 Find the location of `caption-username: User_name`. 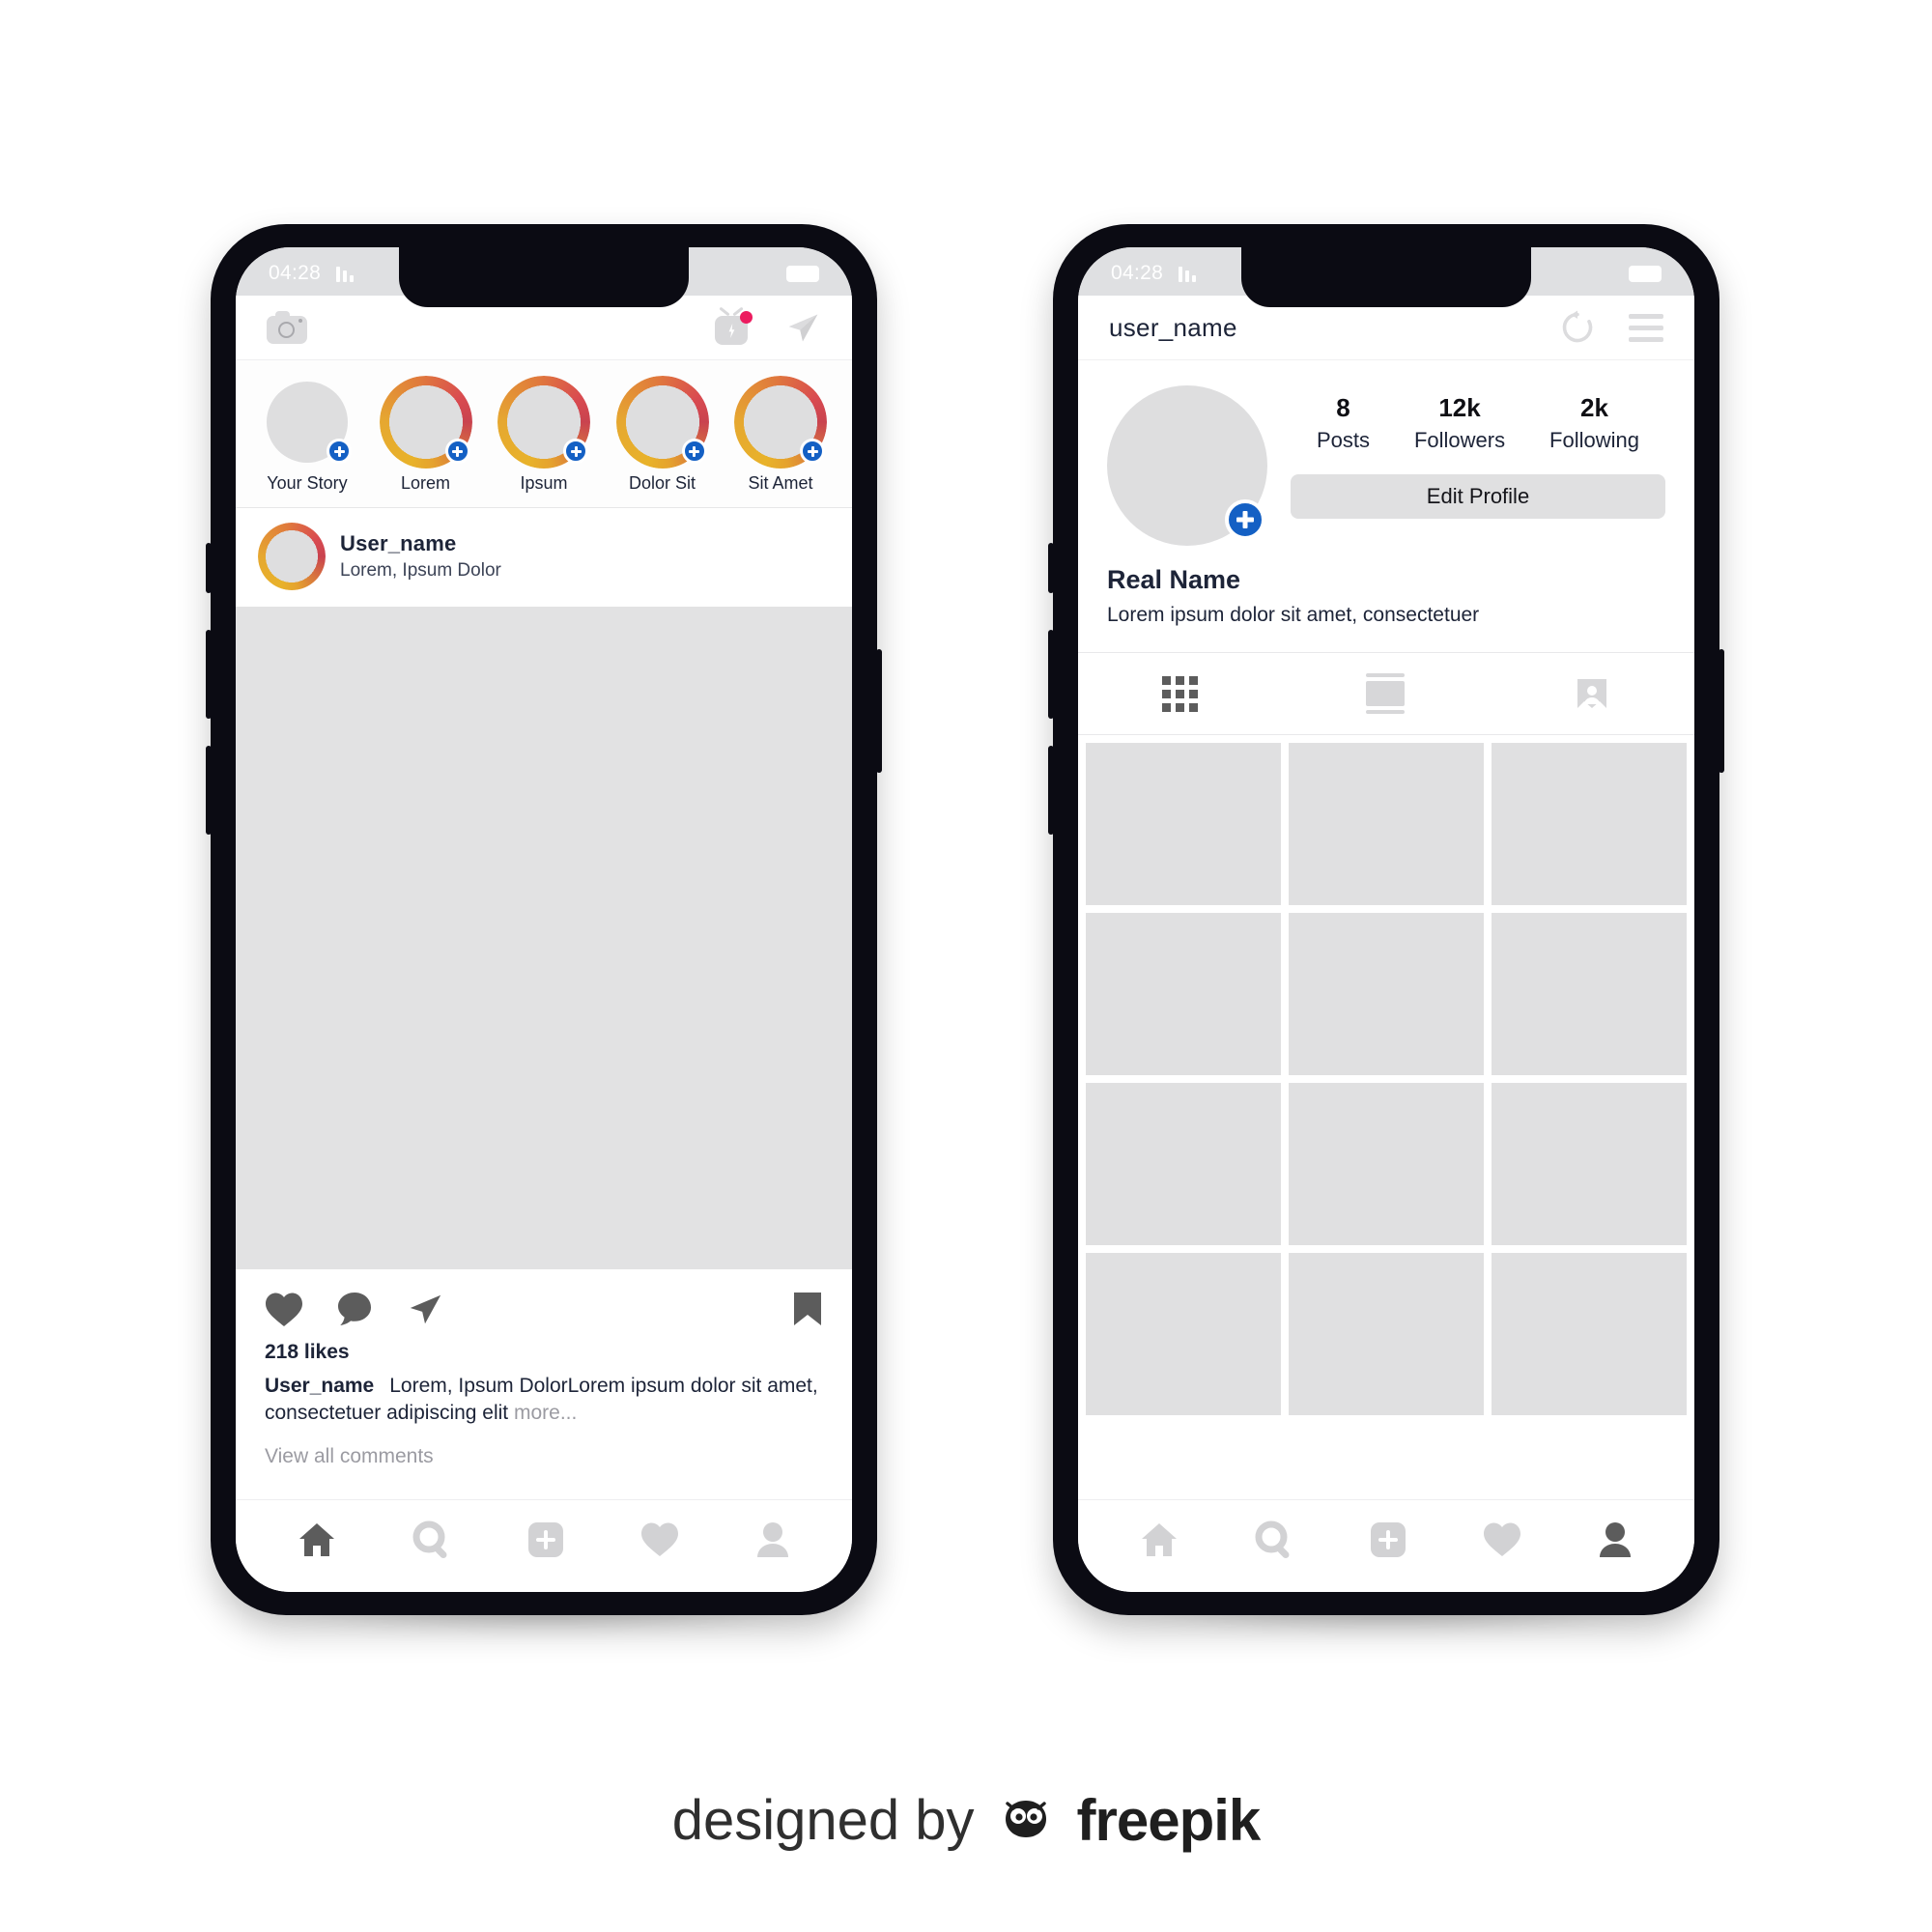

caption-username: User_name is located at coordinates (319, 1386).